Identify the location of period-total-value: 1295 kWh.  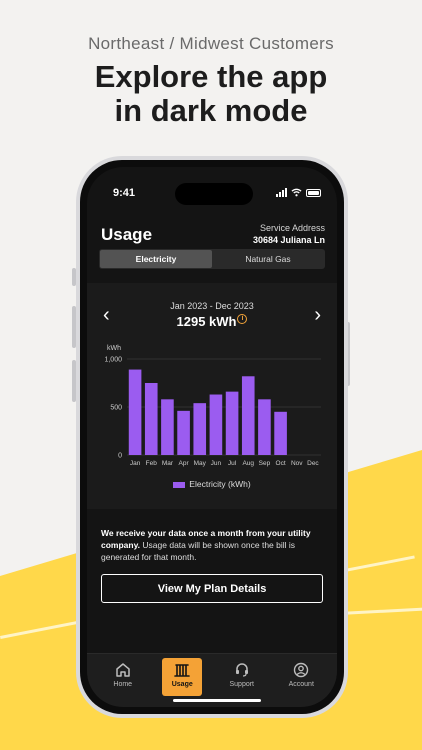
(206, 321).